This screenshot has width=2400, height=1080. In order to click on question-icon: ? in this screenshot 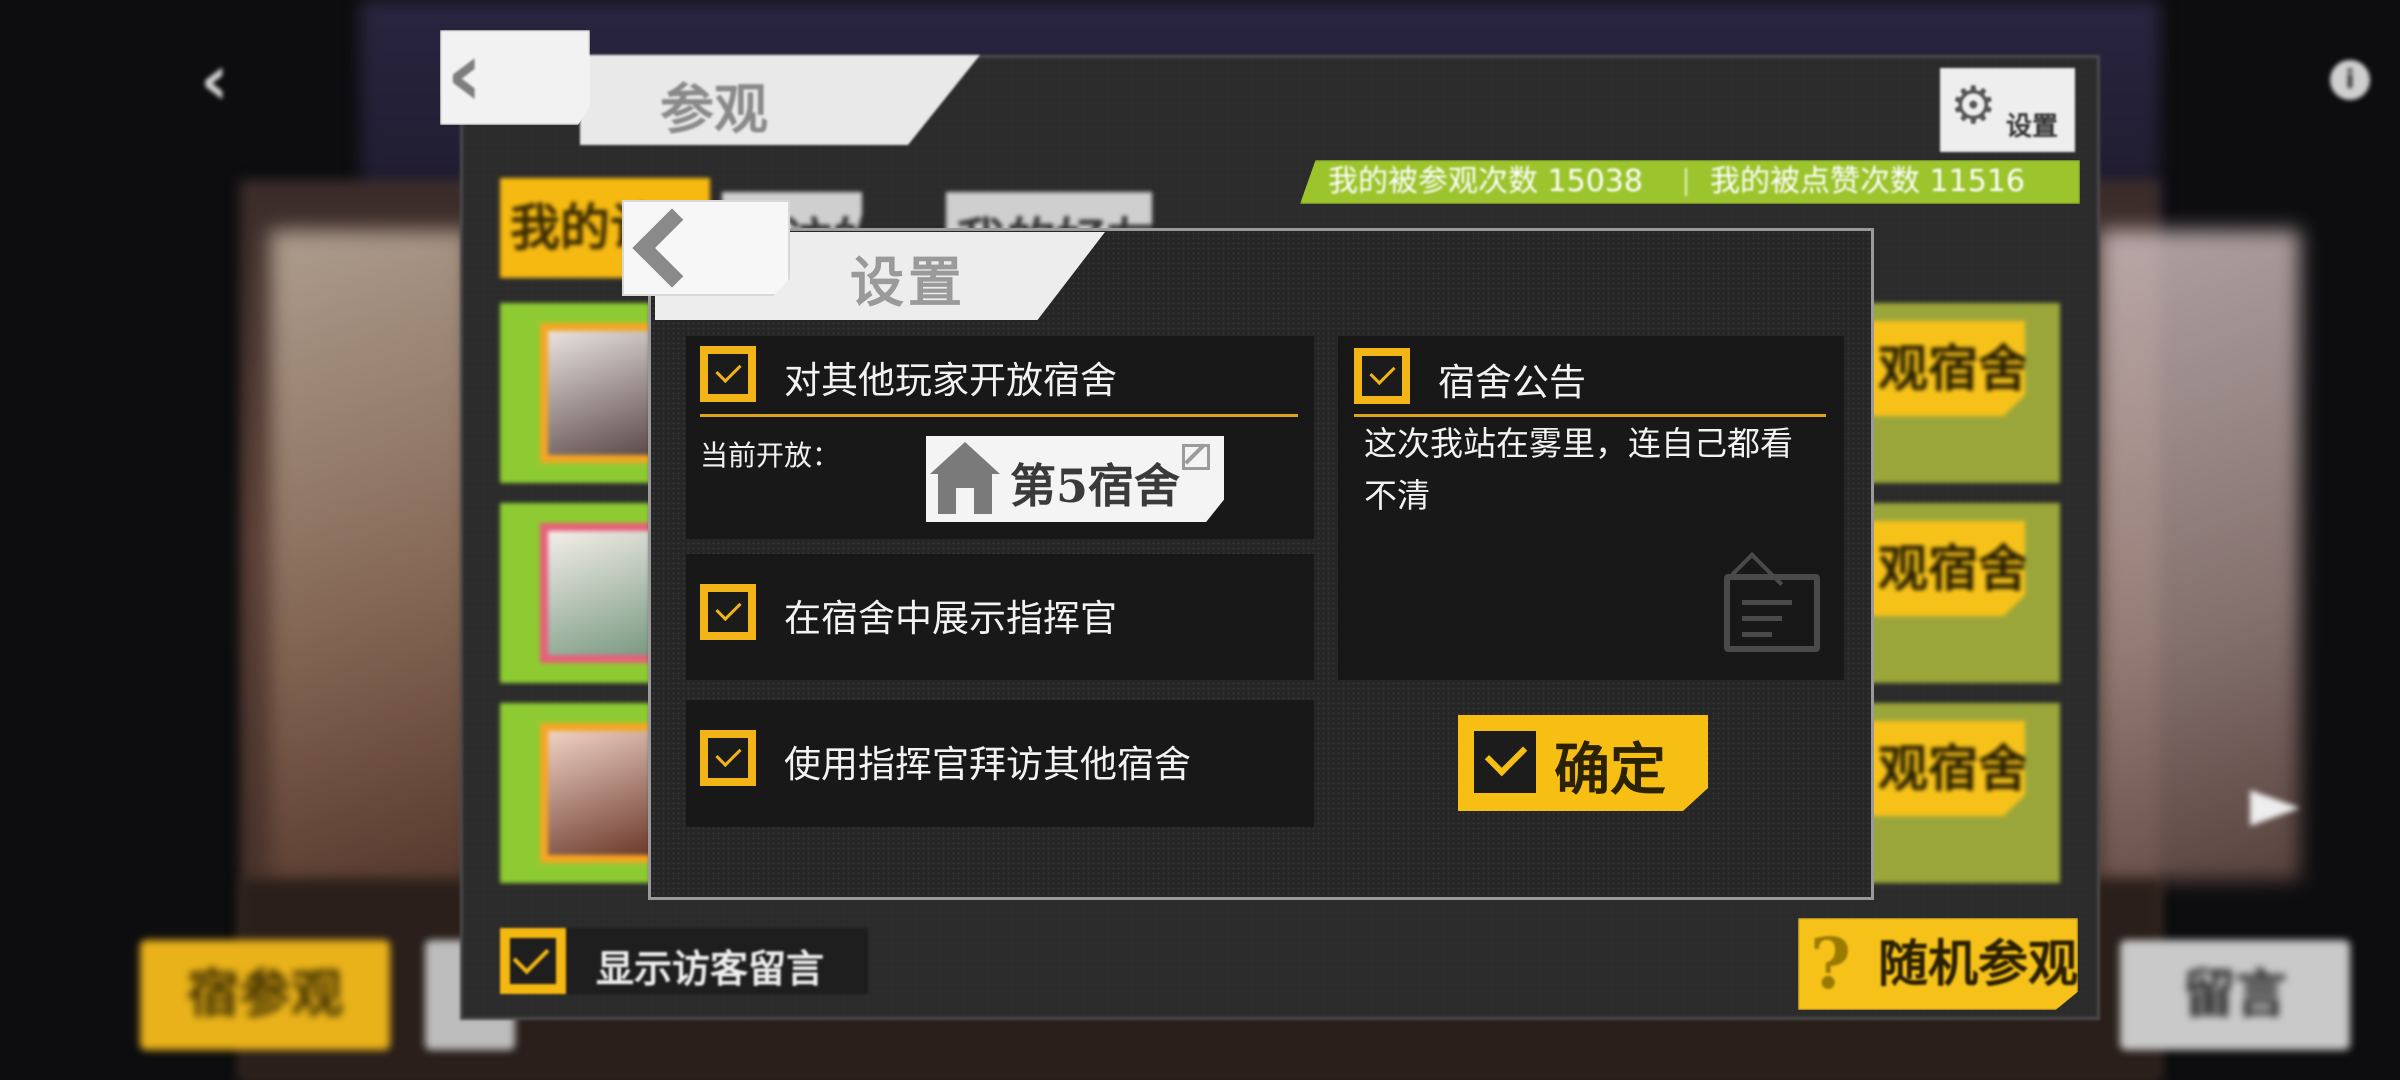, I will do `click(1831, 963)`.